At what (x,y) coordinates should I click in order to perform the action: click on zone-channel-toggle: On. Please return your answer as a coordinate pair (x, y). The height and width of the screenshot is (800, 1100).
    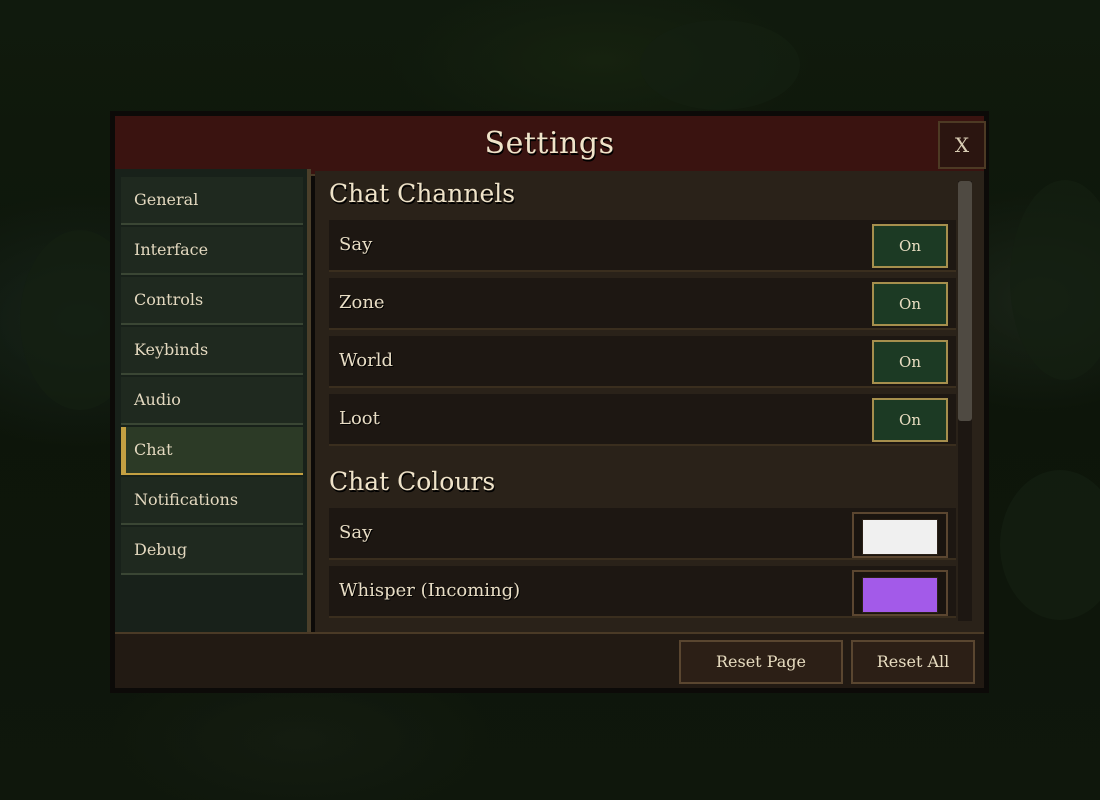
    Looking at the image, I should click on (910, 304).